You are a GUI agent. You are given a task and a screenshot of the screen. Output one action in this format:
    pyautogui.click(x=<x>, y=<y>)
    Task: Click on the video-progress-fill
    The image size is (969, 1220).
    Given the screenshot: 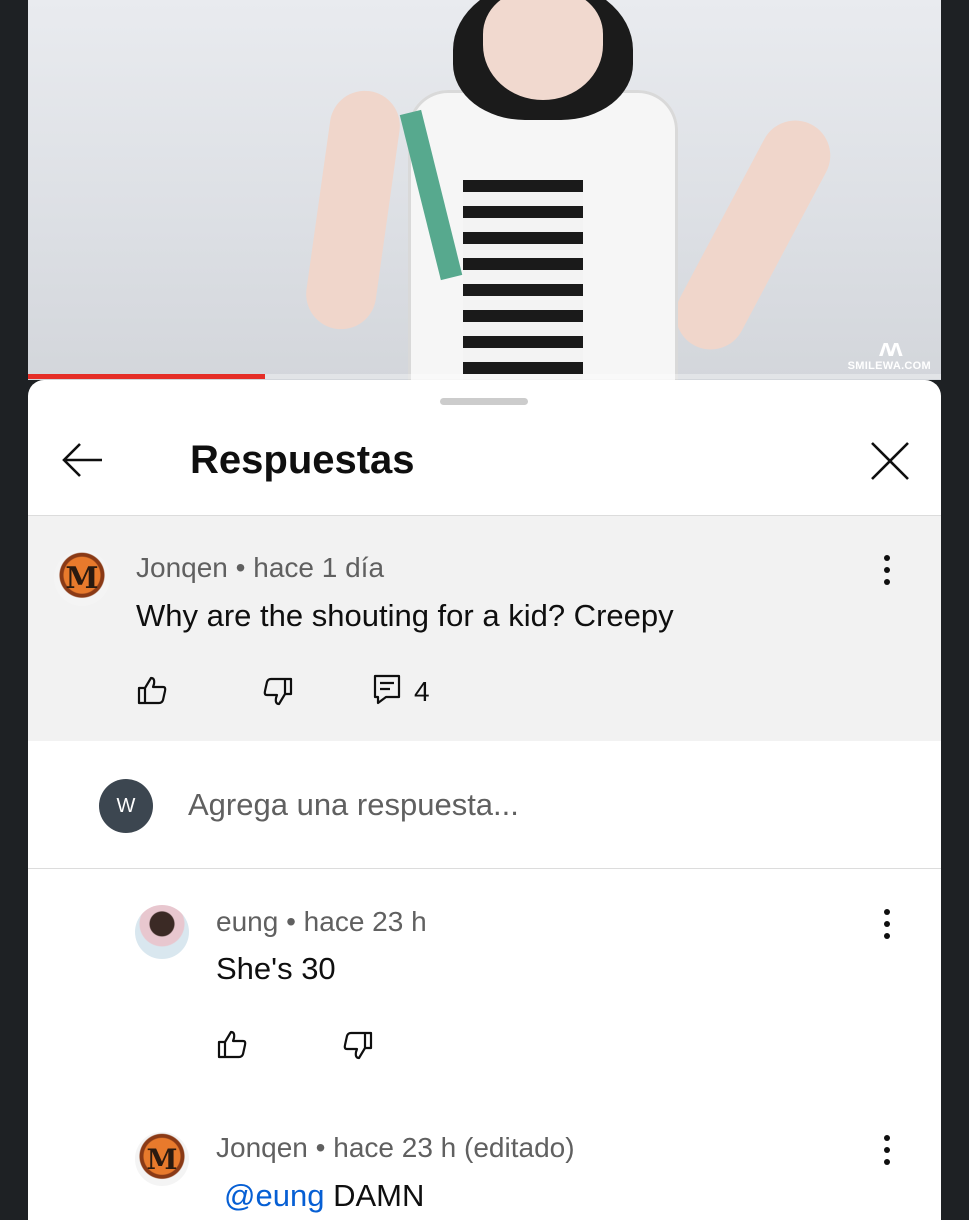 What is the action you would take?
    pyautogui.click(x=147, y=376)
    